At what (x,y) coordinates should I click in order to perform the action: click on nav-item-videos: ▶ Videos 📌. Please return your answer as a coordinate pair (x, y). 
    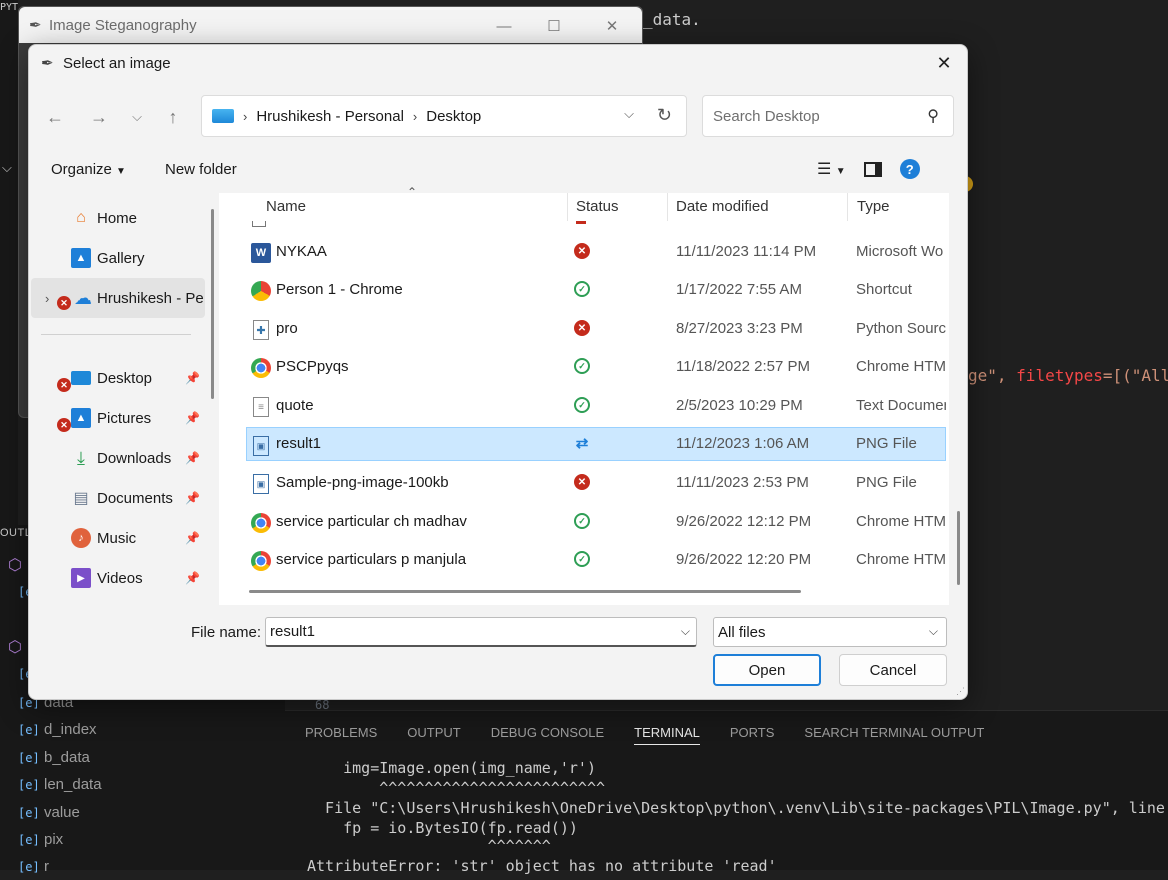
    Looking at the image, I should click on (116, 578).